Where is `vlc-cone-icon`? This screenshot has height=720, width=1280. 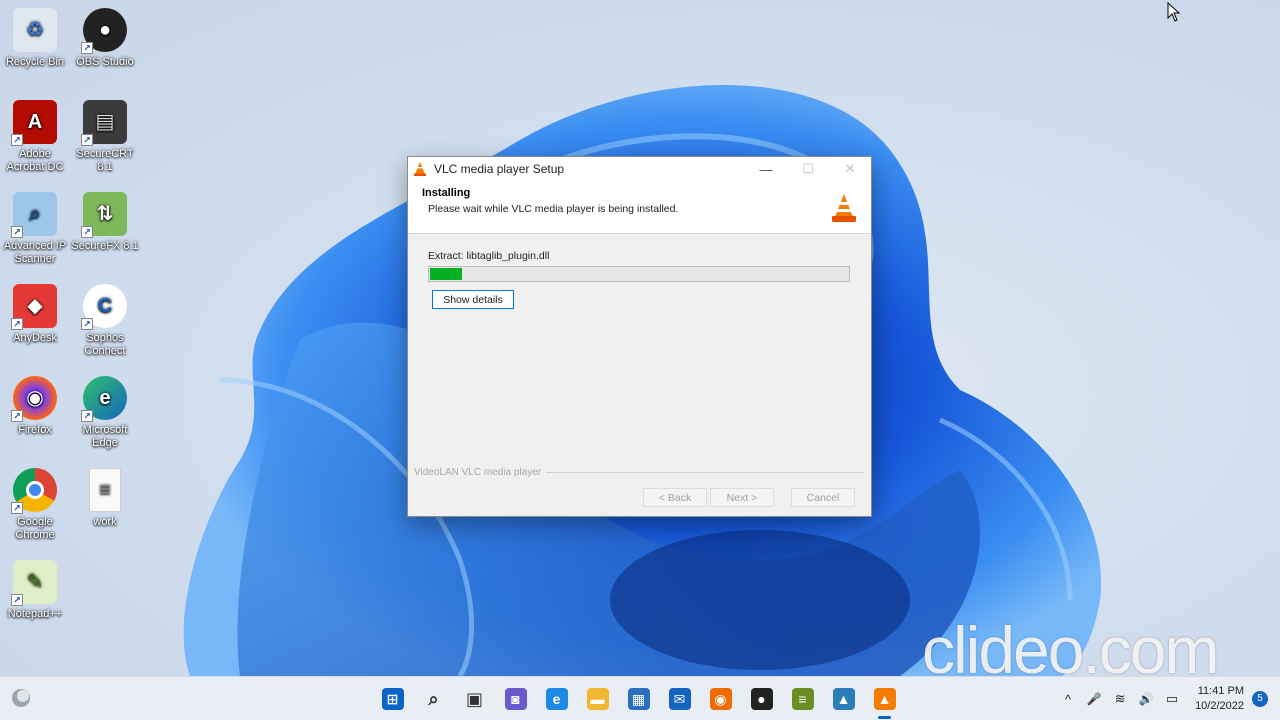
vlc-cone-icon is located at coordinates (420, 169).